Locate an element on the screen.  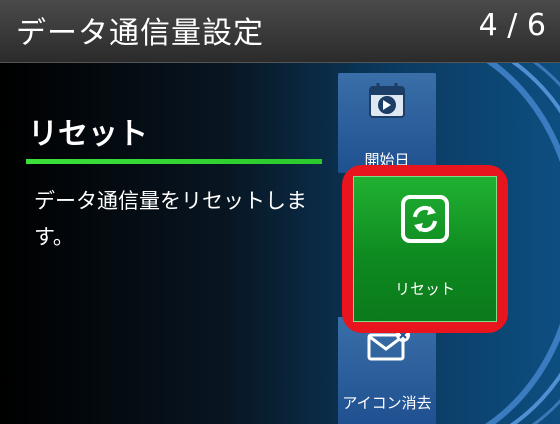
title-bar: データ通信量設定 4 / 6 is located at coordinates (280, 31).